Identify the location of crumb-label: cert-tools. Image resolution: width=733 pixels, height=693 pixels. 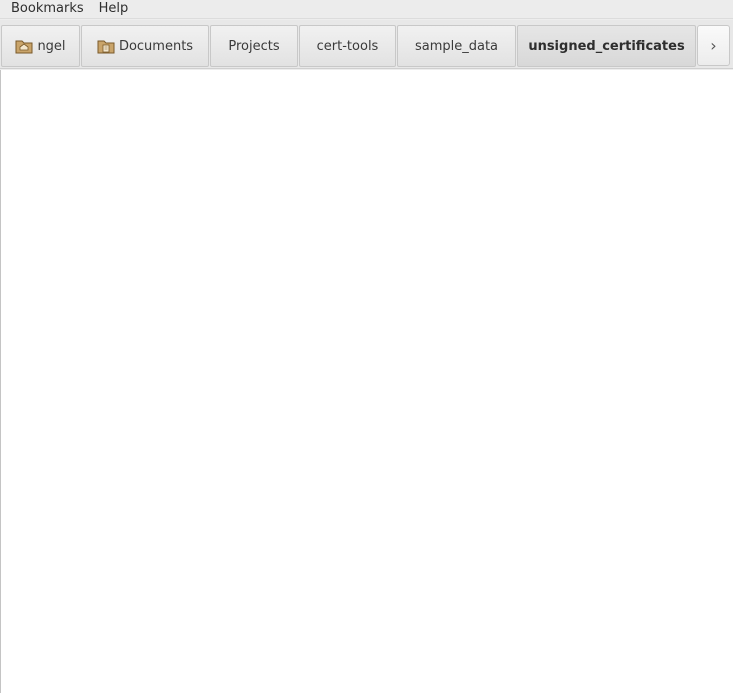
(347, 46).